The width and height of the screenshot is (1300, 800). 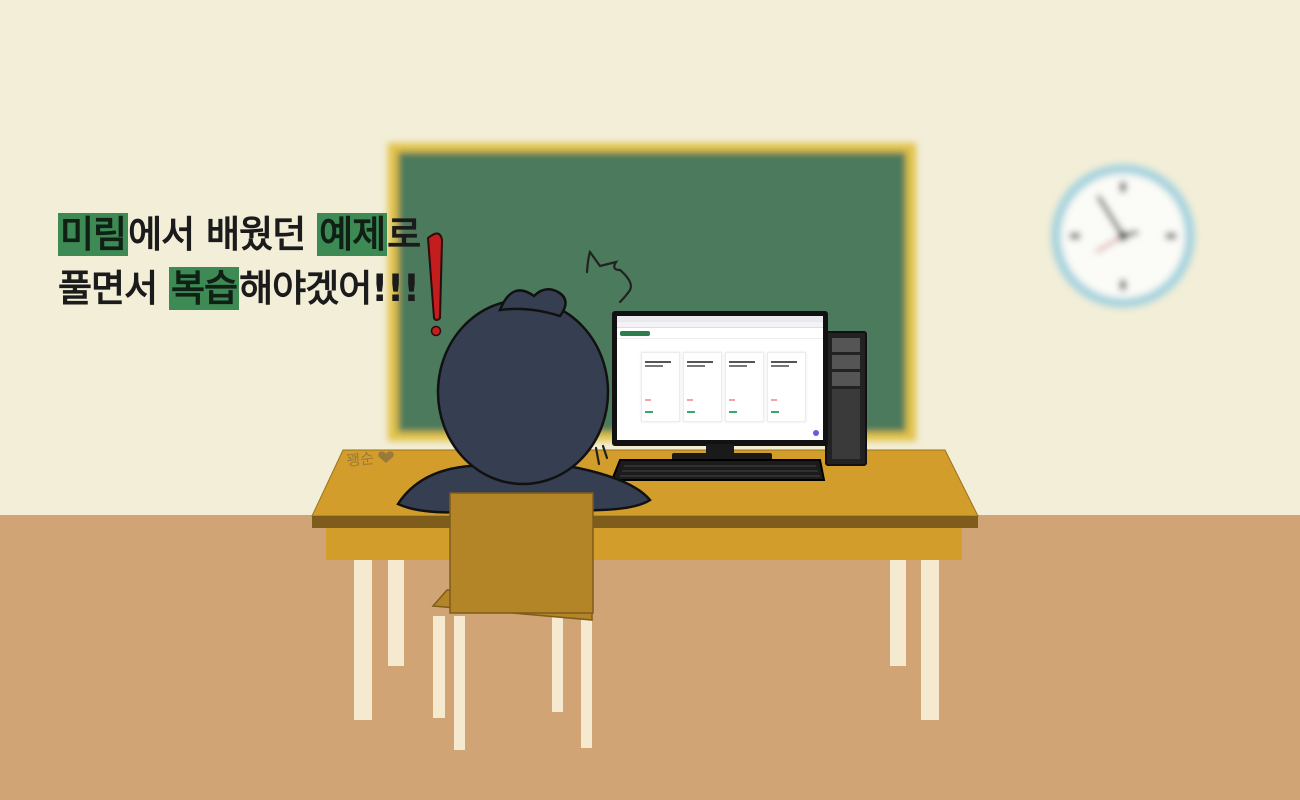 What do you see at coordinates (635, 333) in the screenshot?
I see `site-logo` at bounding box center [635, 333].